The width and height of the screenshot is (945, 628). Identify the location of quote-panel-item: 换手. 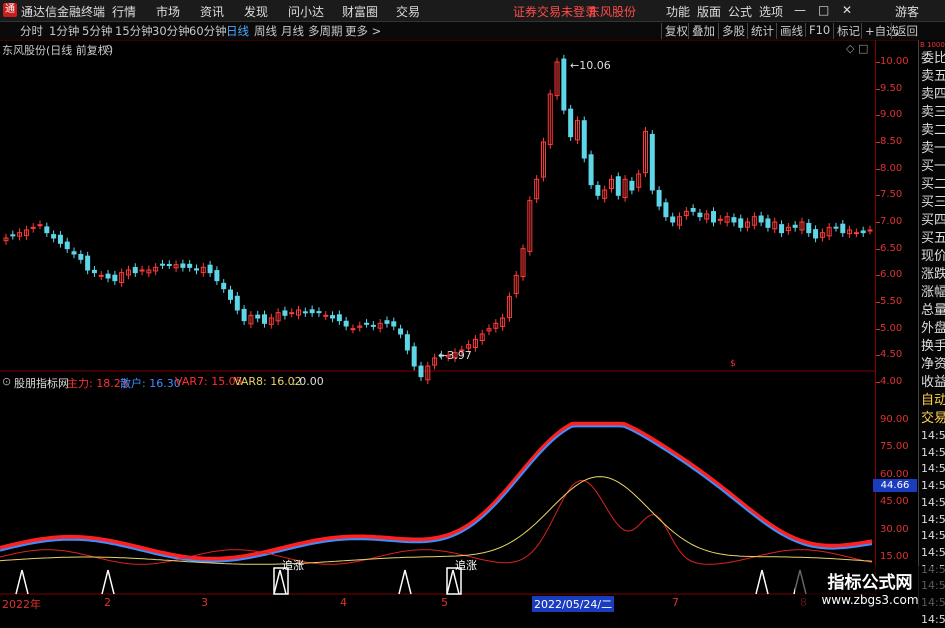
(933, 346).